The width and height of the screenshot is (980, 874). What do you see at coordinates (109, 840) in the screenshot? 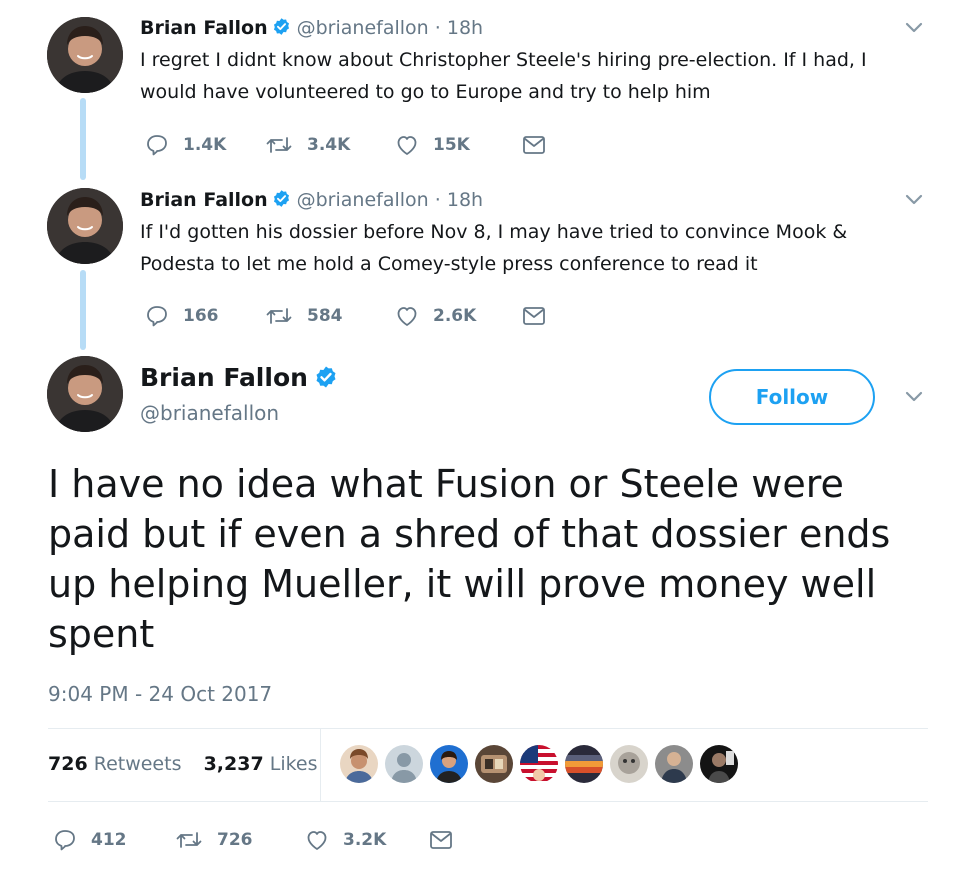
I see `reply-count: 412` at bounding box center [109, 840].